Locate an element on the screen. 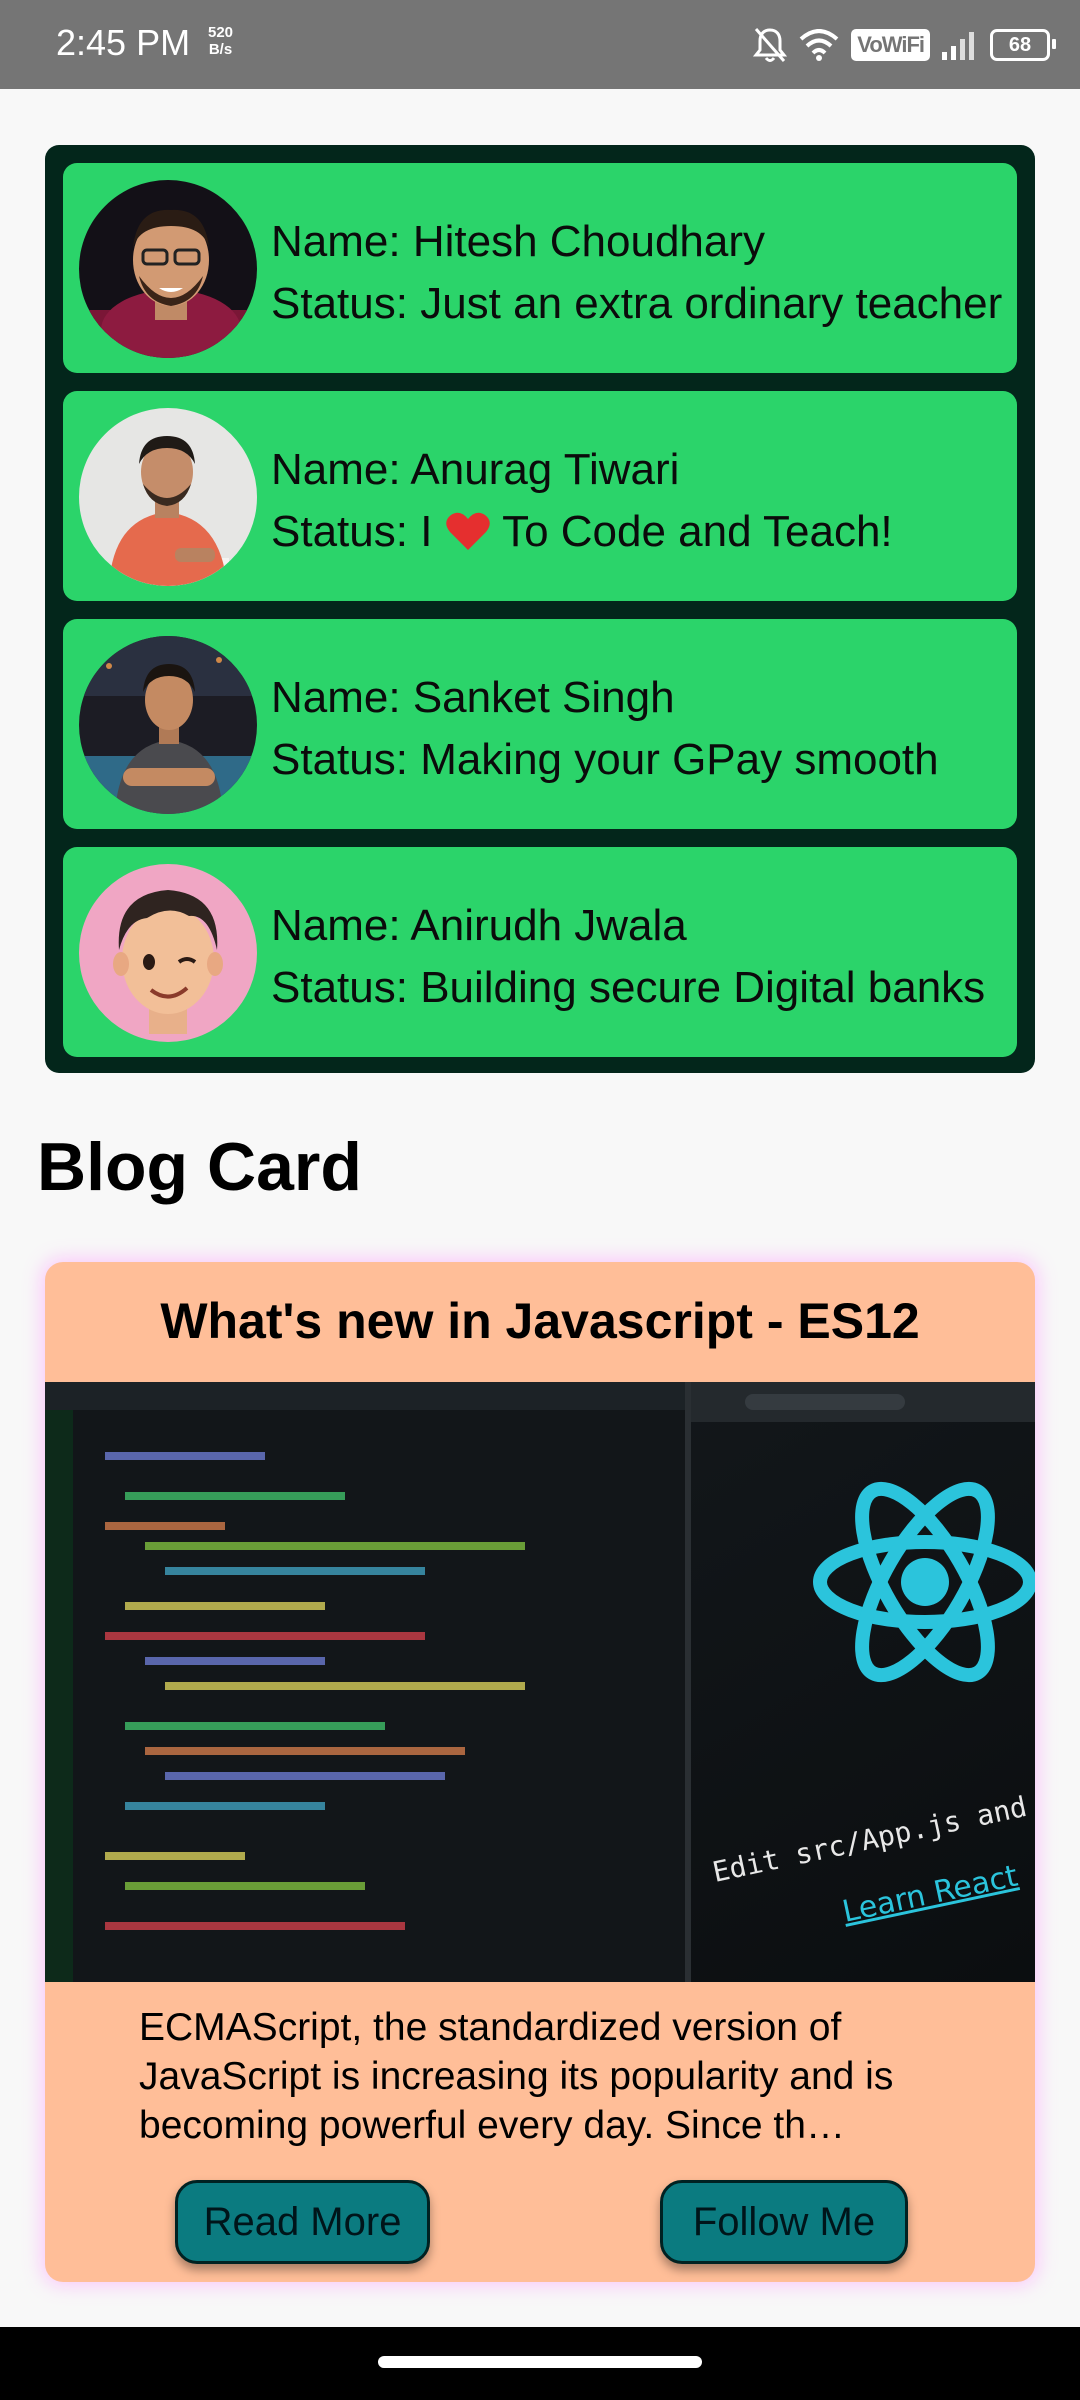 The image size is (1080, 2400). navigation-bar is located at coordinates (540, 2363).